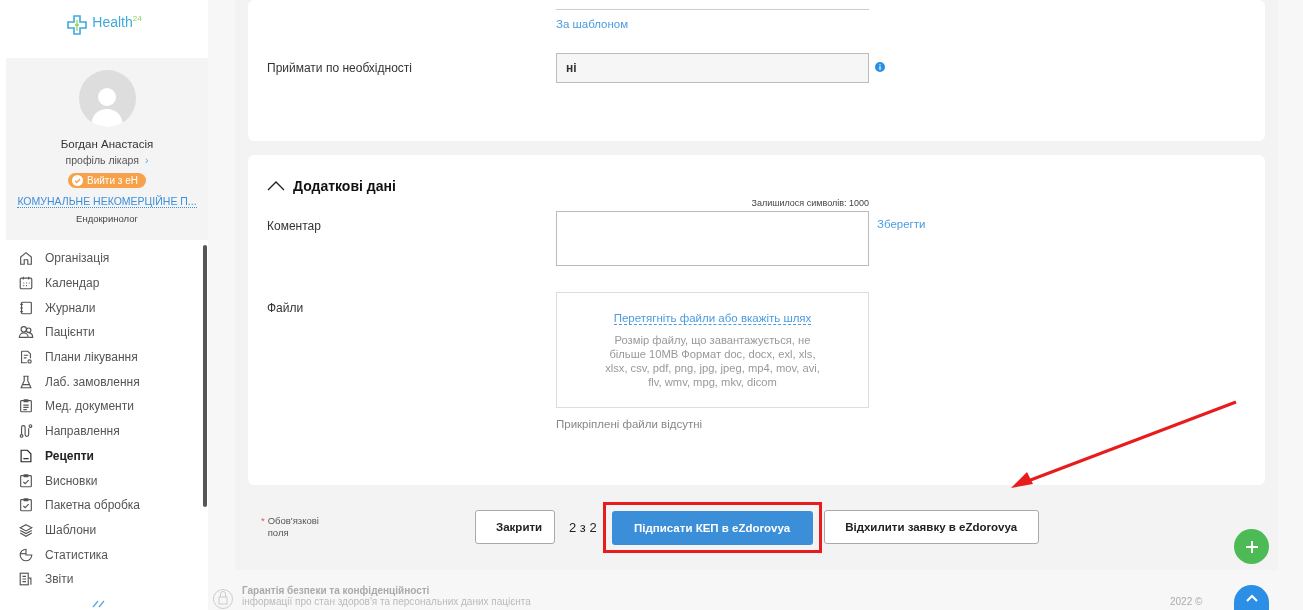 The width and height of the screenshot is (1303, 610). What do you see at coordinates (113, 357) in the screenshot?
I see `nav-item: Плани лікування` at bounding box center [113, 357].